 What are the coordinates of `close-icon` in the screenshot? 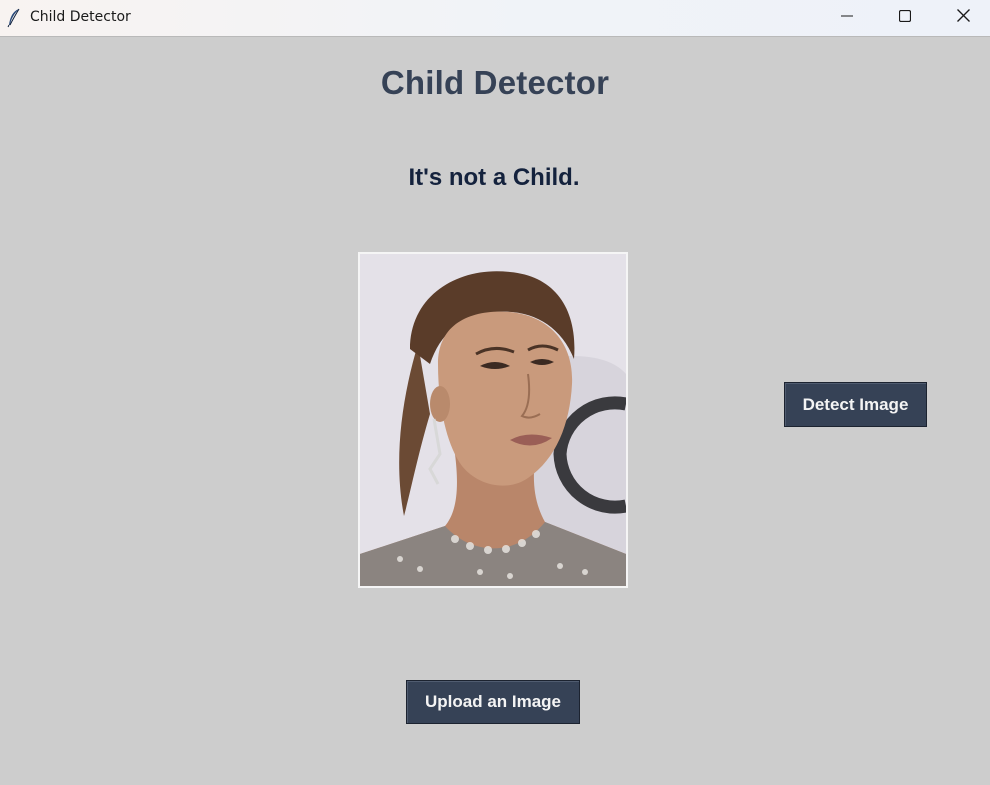 It's located at (963, 18).